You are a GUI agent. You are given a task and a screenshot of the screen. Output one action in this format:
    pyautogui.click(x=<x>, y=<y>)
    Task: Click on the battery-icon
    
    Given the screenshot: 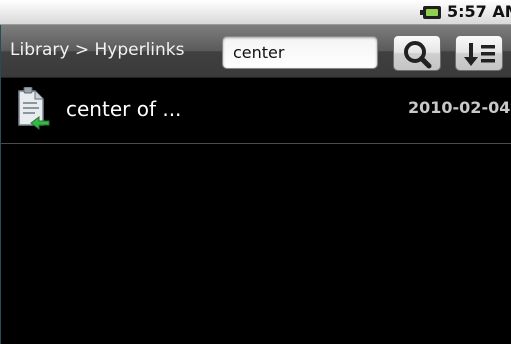 What is the action you would take?
    pyautogui.click(x=430, y=12)
    